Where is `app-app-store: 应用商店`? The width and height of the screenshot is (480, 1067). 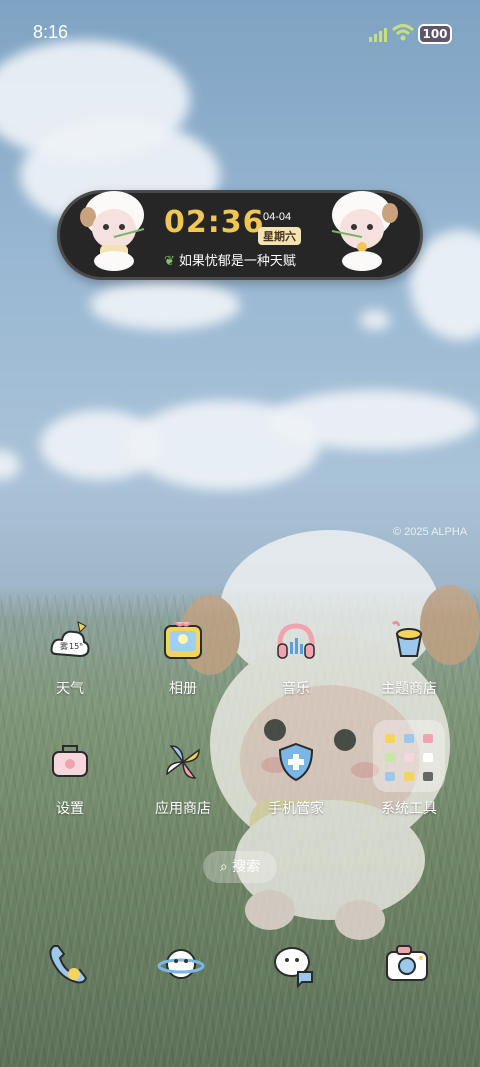 app-app-store: 应用商店 is located at coordinates (183, 795).